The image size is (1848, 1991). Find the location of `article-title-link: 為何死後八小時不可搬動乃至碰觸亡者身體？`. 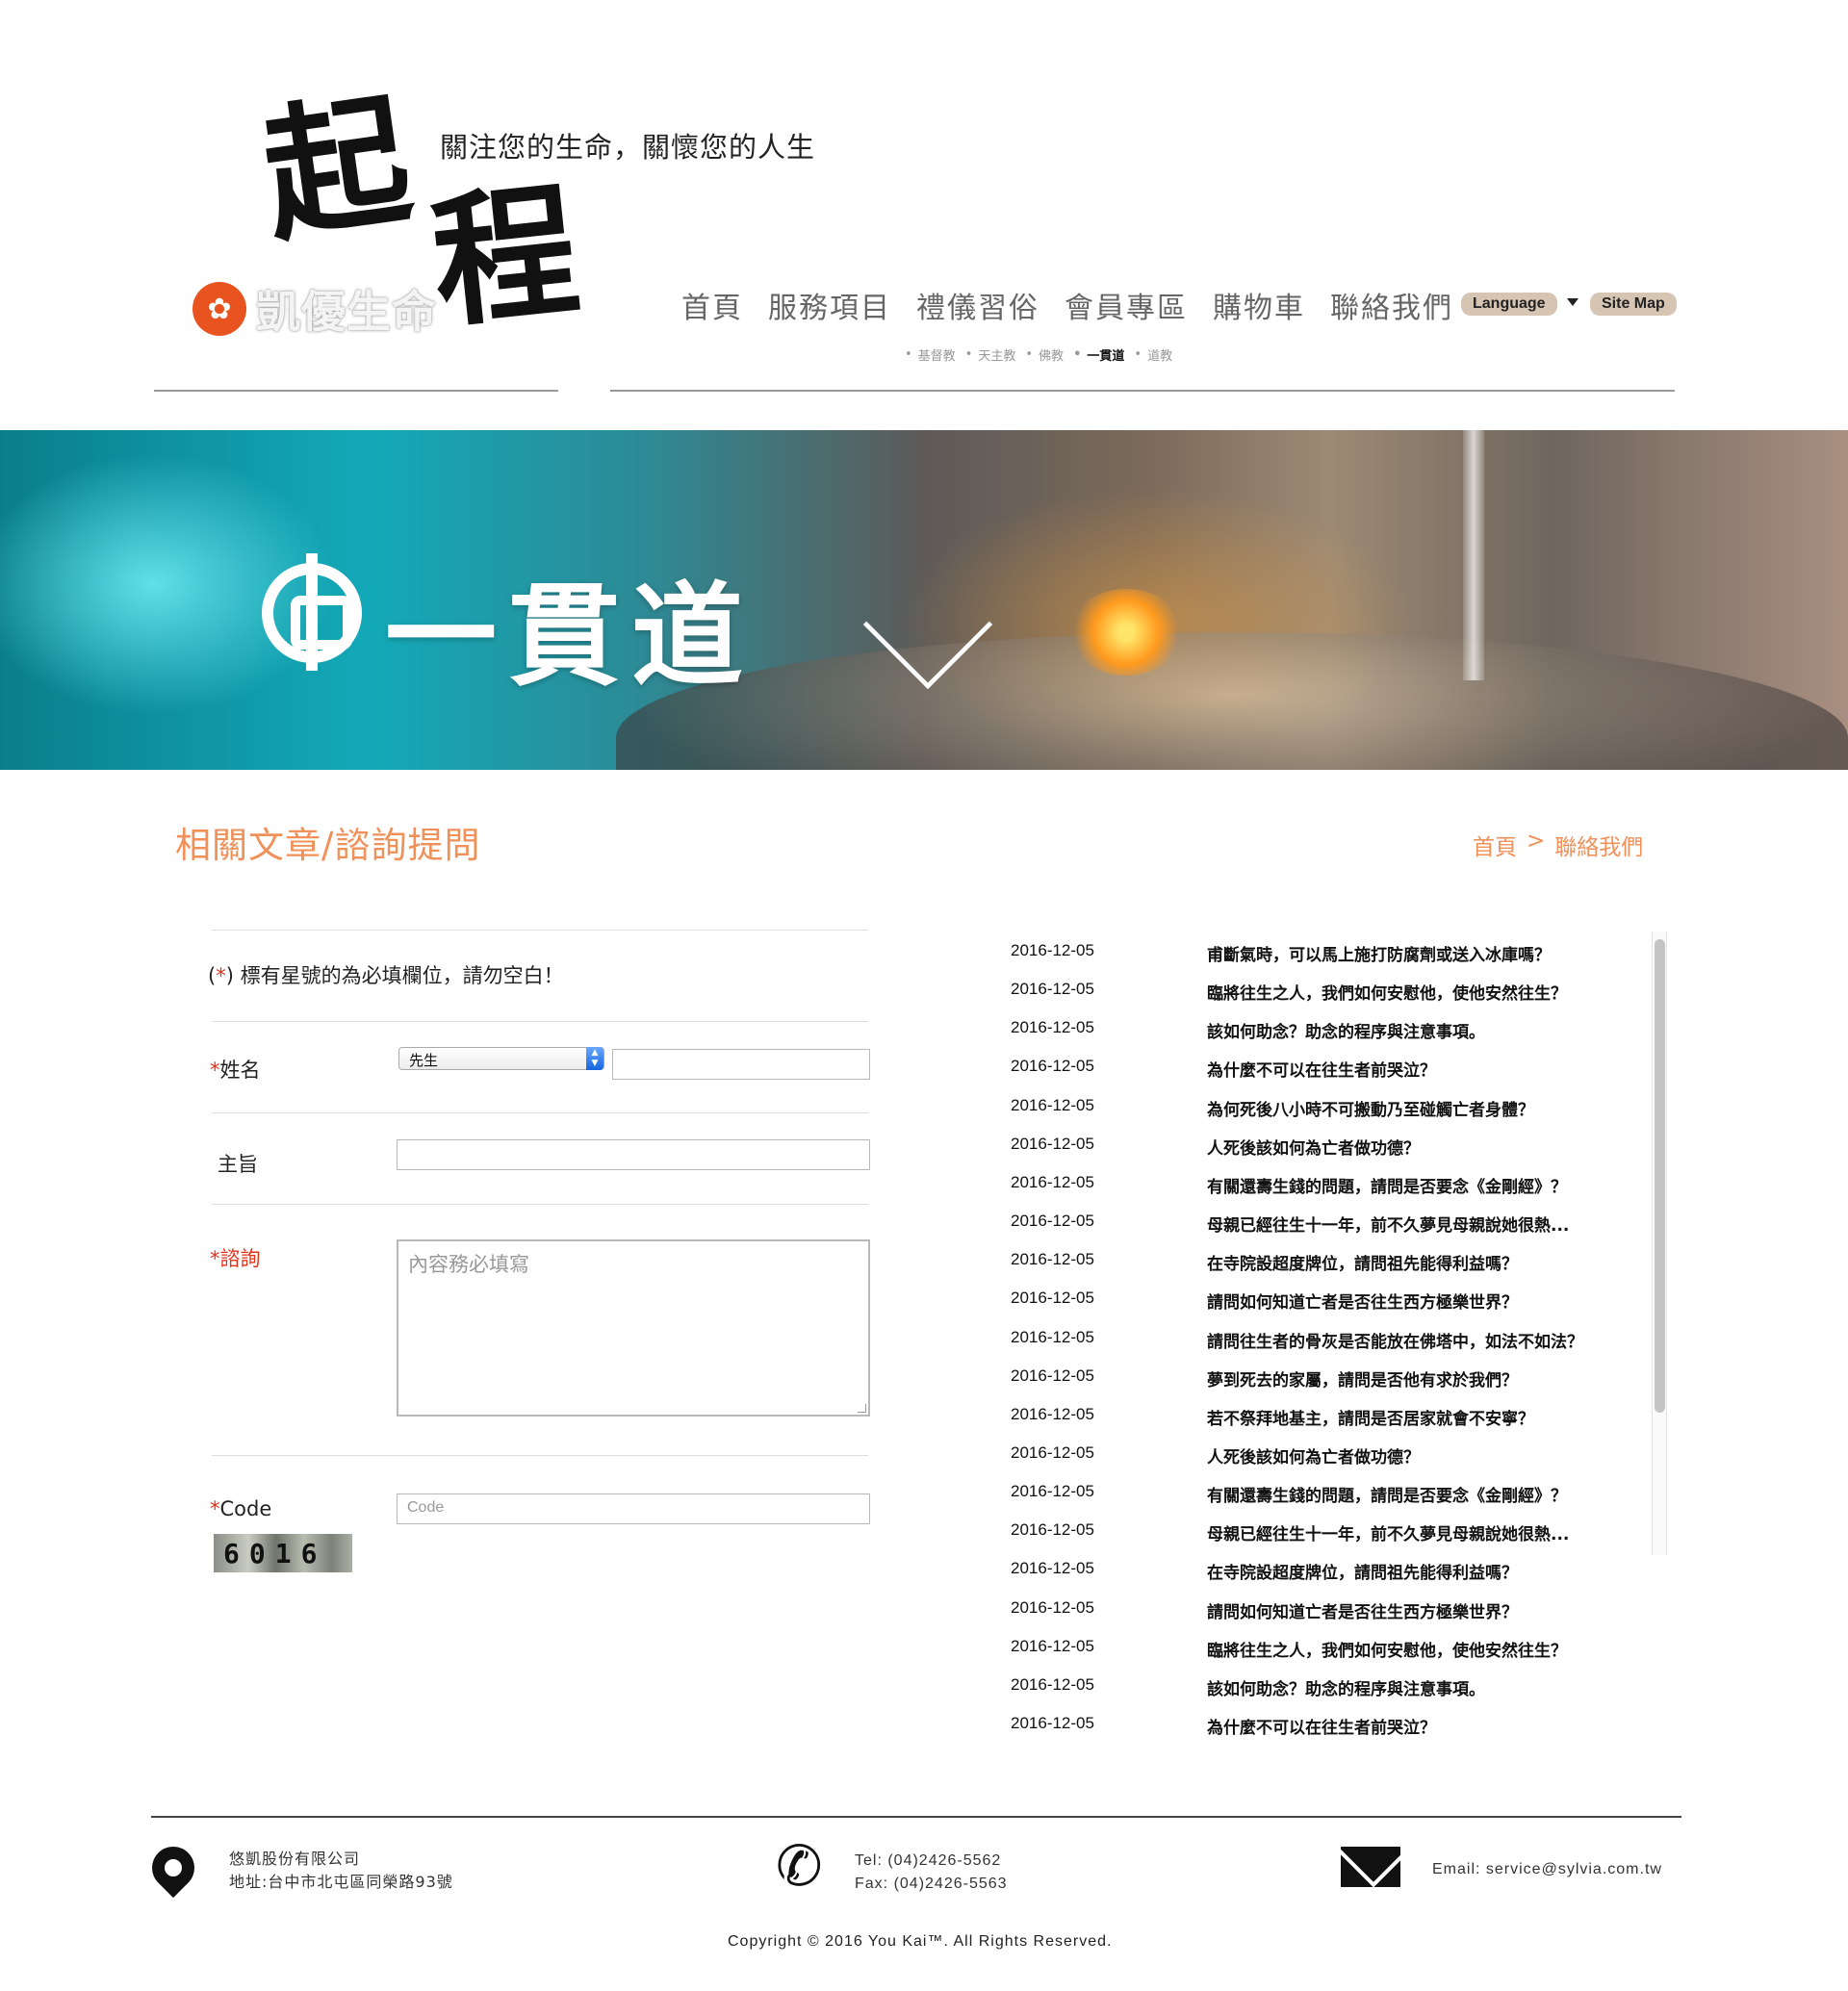

article-title-link: 為何死後八小時不可搬動乃至碰觸亡者身體？ is located at coordinates (1370, 1108).